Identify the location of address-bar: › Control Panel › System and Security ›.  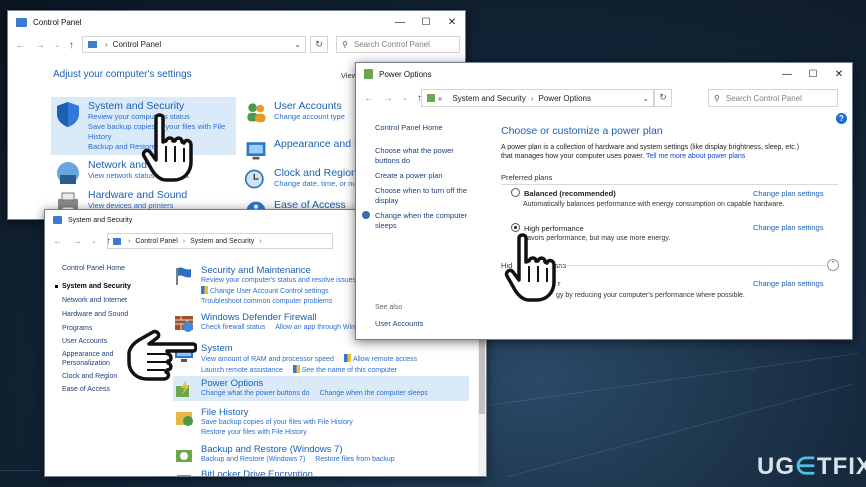
(220, 241).